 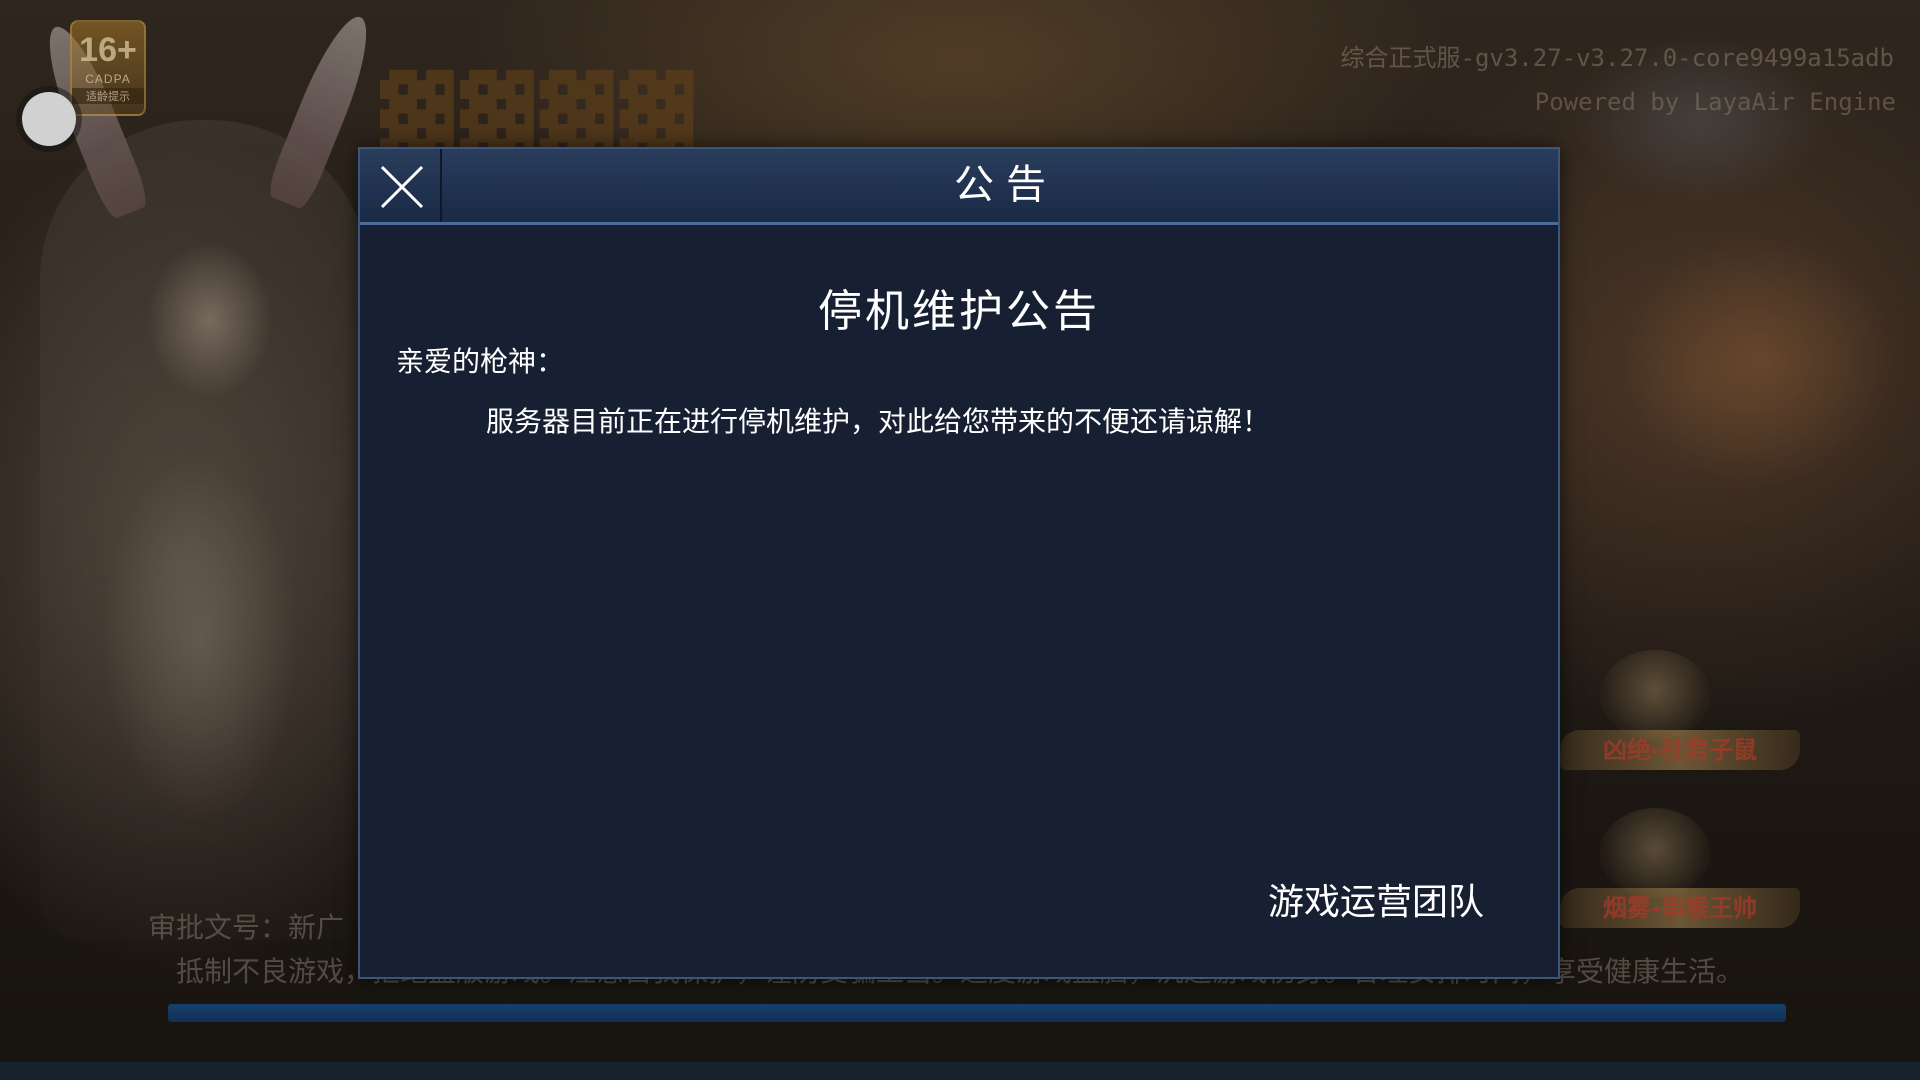 I want to click on notice-title: 停机维护公告, so click(x=959, y=311).